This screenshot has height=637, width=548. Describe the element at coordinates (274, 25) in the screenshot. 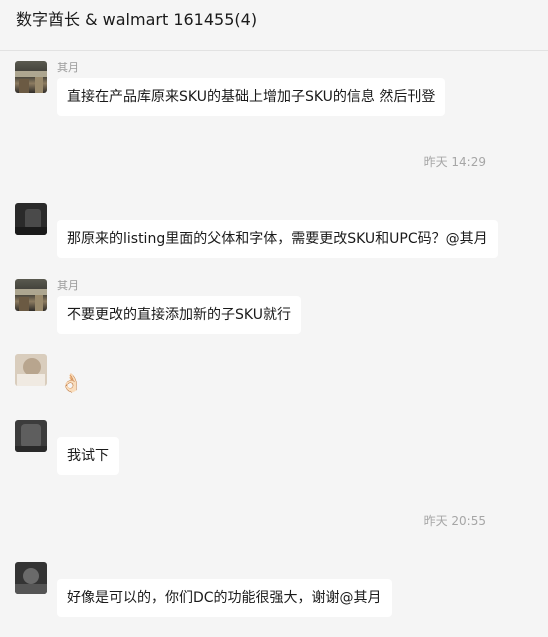

I see `chat-header: 数字酋长 & walmart 161455(4)` at that location.